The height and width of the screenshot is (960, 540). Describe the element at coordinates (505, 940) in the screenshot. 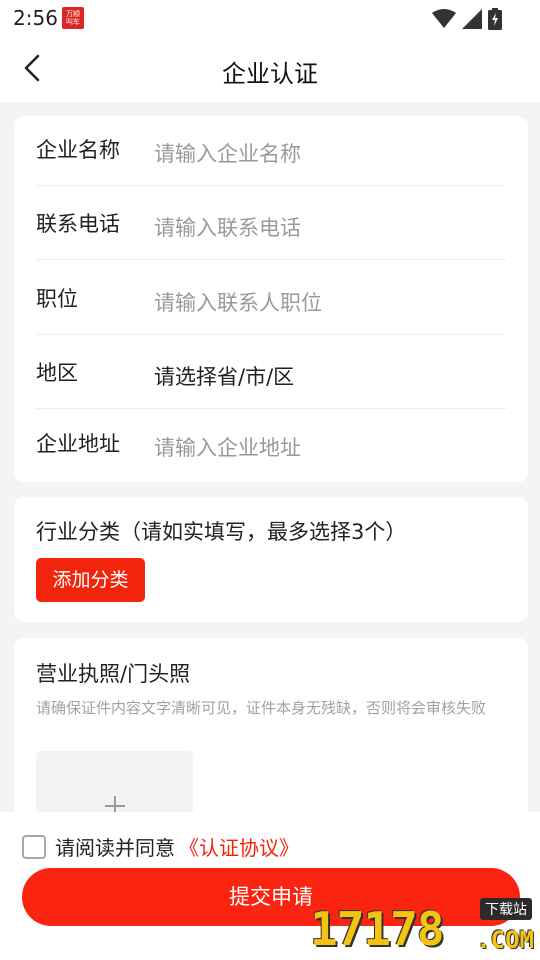

I see `watermark-domain: .COM` at that location.